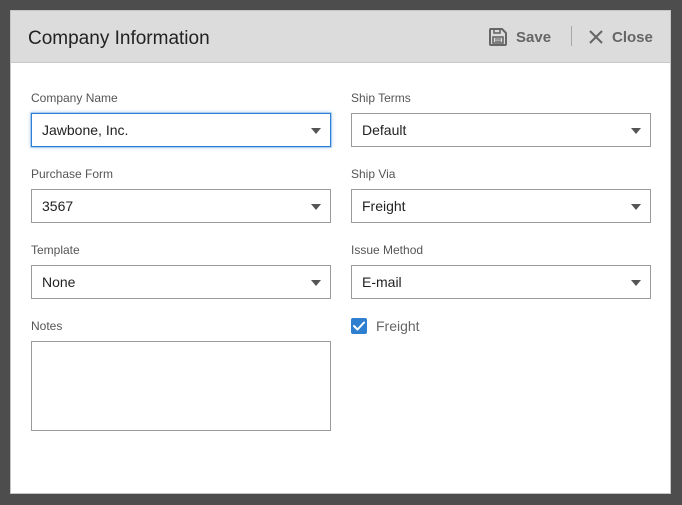 The image size is (682, 505). I want to click on company-name-label: Company Name, so click(74, 98).